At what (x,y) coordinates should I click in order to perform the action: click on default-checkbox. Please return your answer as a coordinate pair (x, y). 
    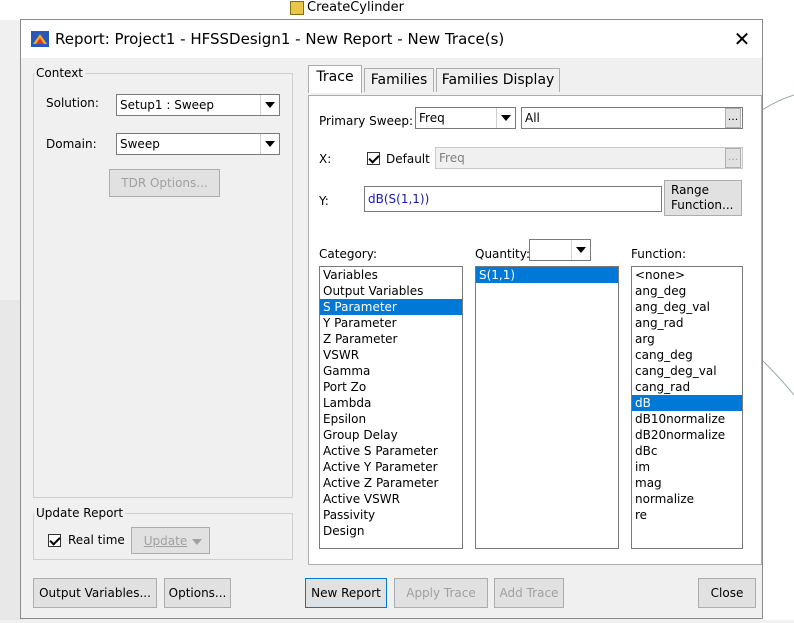
    Looking at the image, I should click on (373, 158).